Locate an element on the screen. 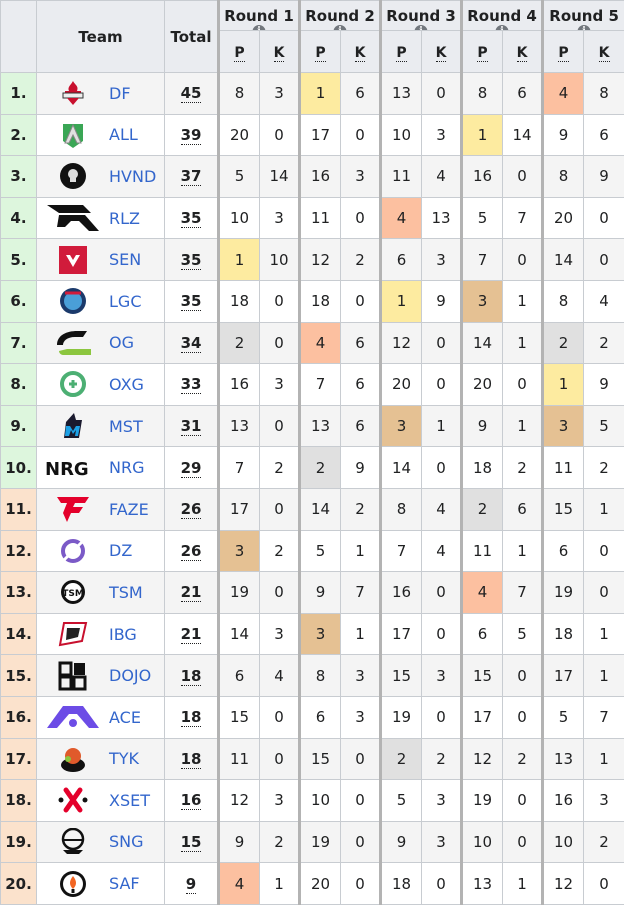 The height and width of the screenshot is (905, 624). team-link: OG is located at coordinates (121, 342).